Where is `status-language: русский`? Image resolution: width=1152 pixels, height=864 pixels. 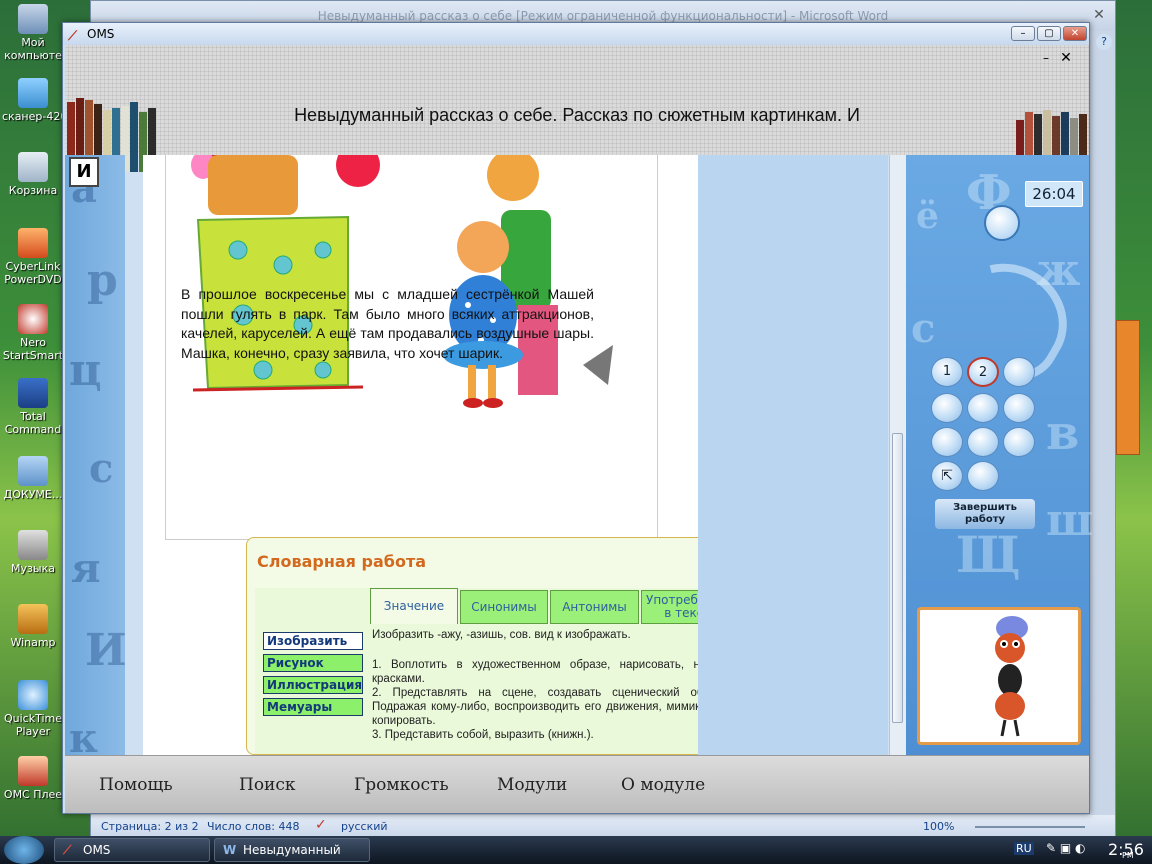 status-language: русский is located at coordinates (364, 826).